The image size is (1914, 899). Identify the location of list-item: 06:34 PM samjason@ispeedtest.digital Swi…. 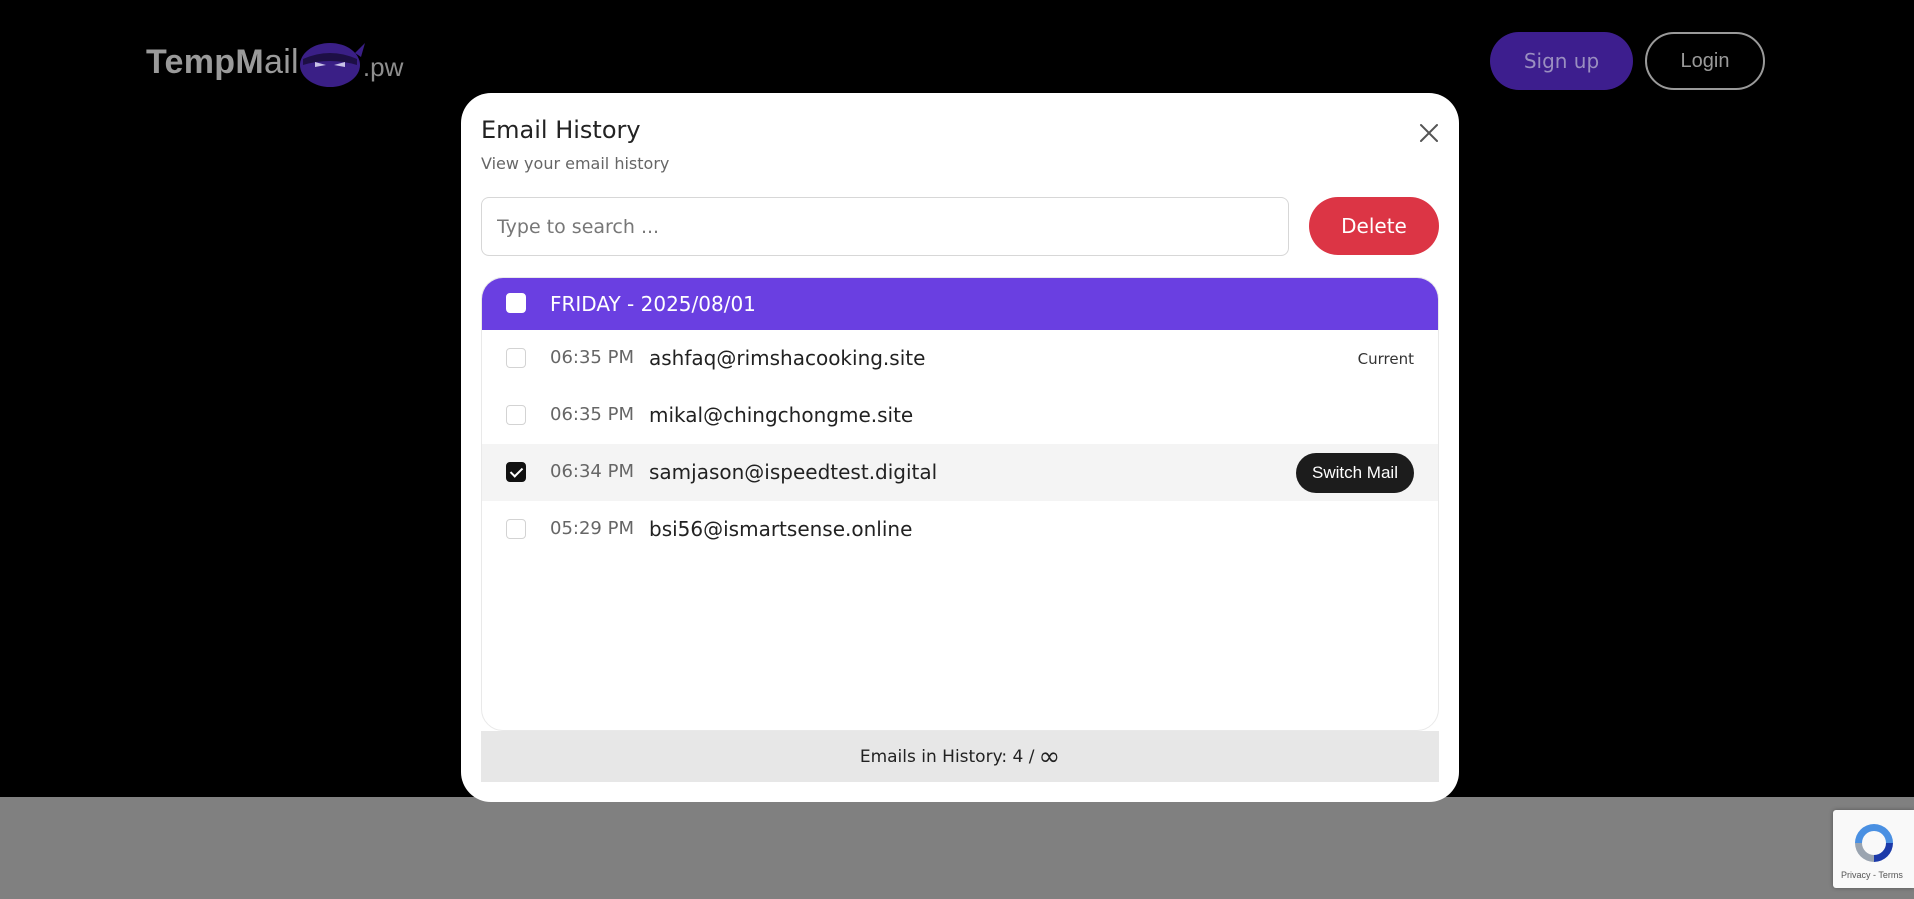
(960, 472).